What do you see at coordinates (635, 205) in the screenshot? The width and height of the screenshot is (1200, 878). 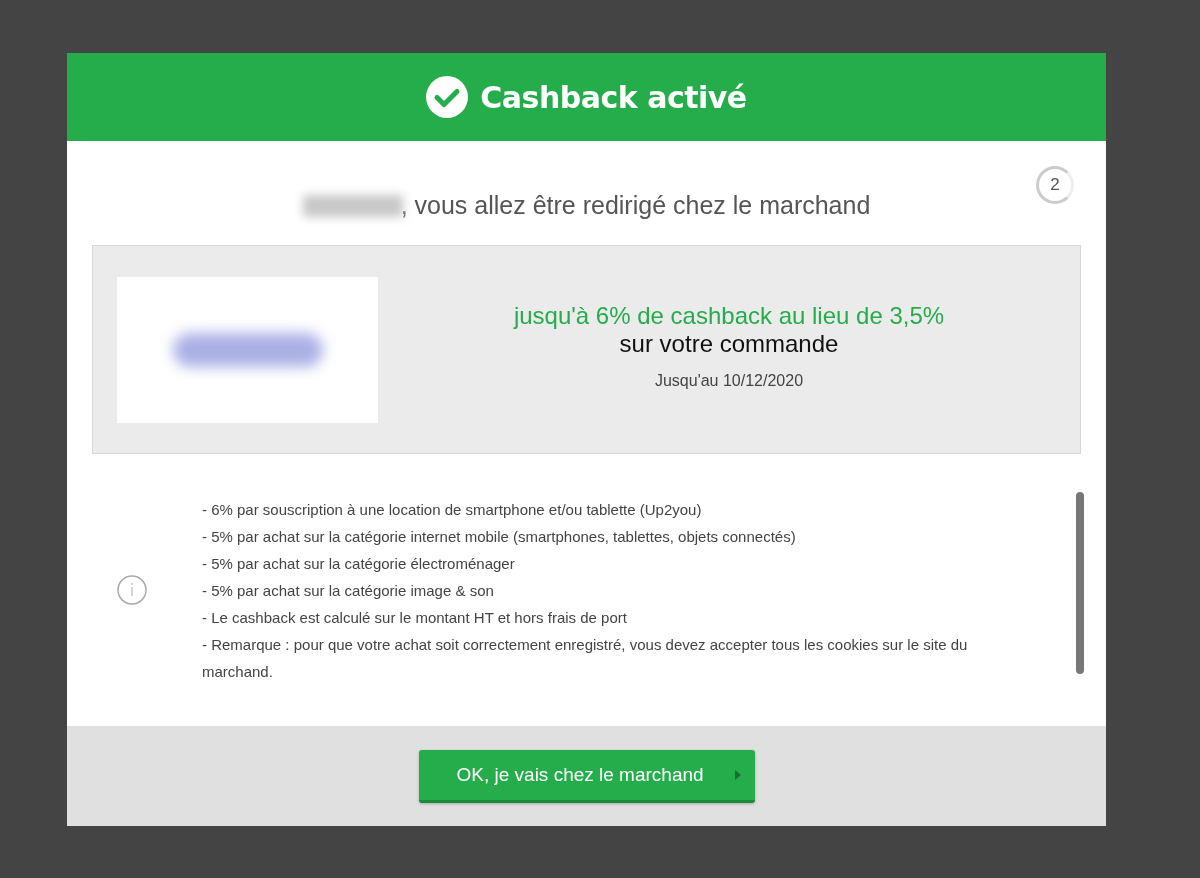 I see `redirect-message: , vous allez être redirigé chez le marchand` at bounding box center [635, 205].